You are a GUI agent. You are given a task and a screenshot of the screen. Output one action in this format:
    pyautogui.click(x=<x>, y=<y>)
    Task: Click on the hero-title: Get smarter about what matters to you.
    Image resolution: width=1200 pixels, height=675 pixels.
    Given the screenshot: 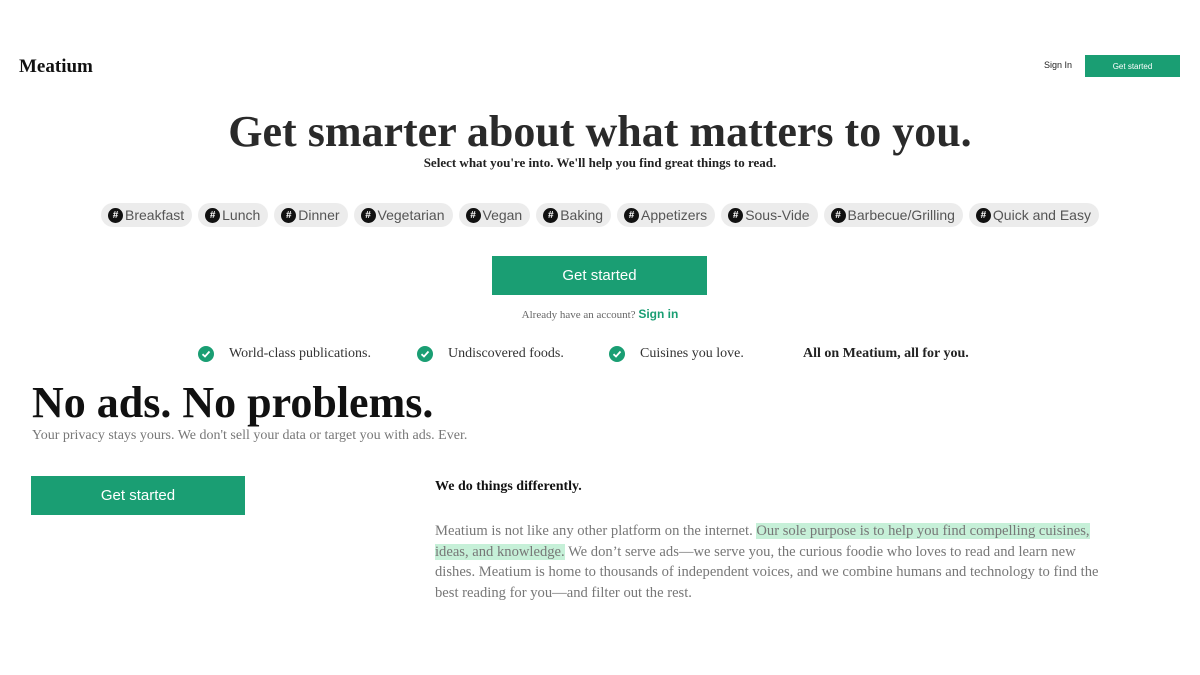 What is the action you would take?
    pyautogui.click(x=600, y=131)
    